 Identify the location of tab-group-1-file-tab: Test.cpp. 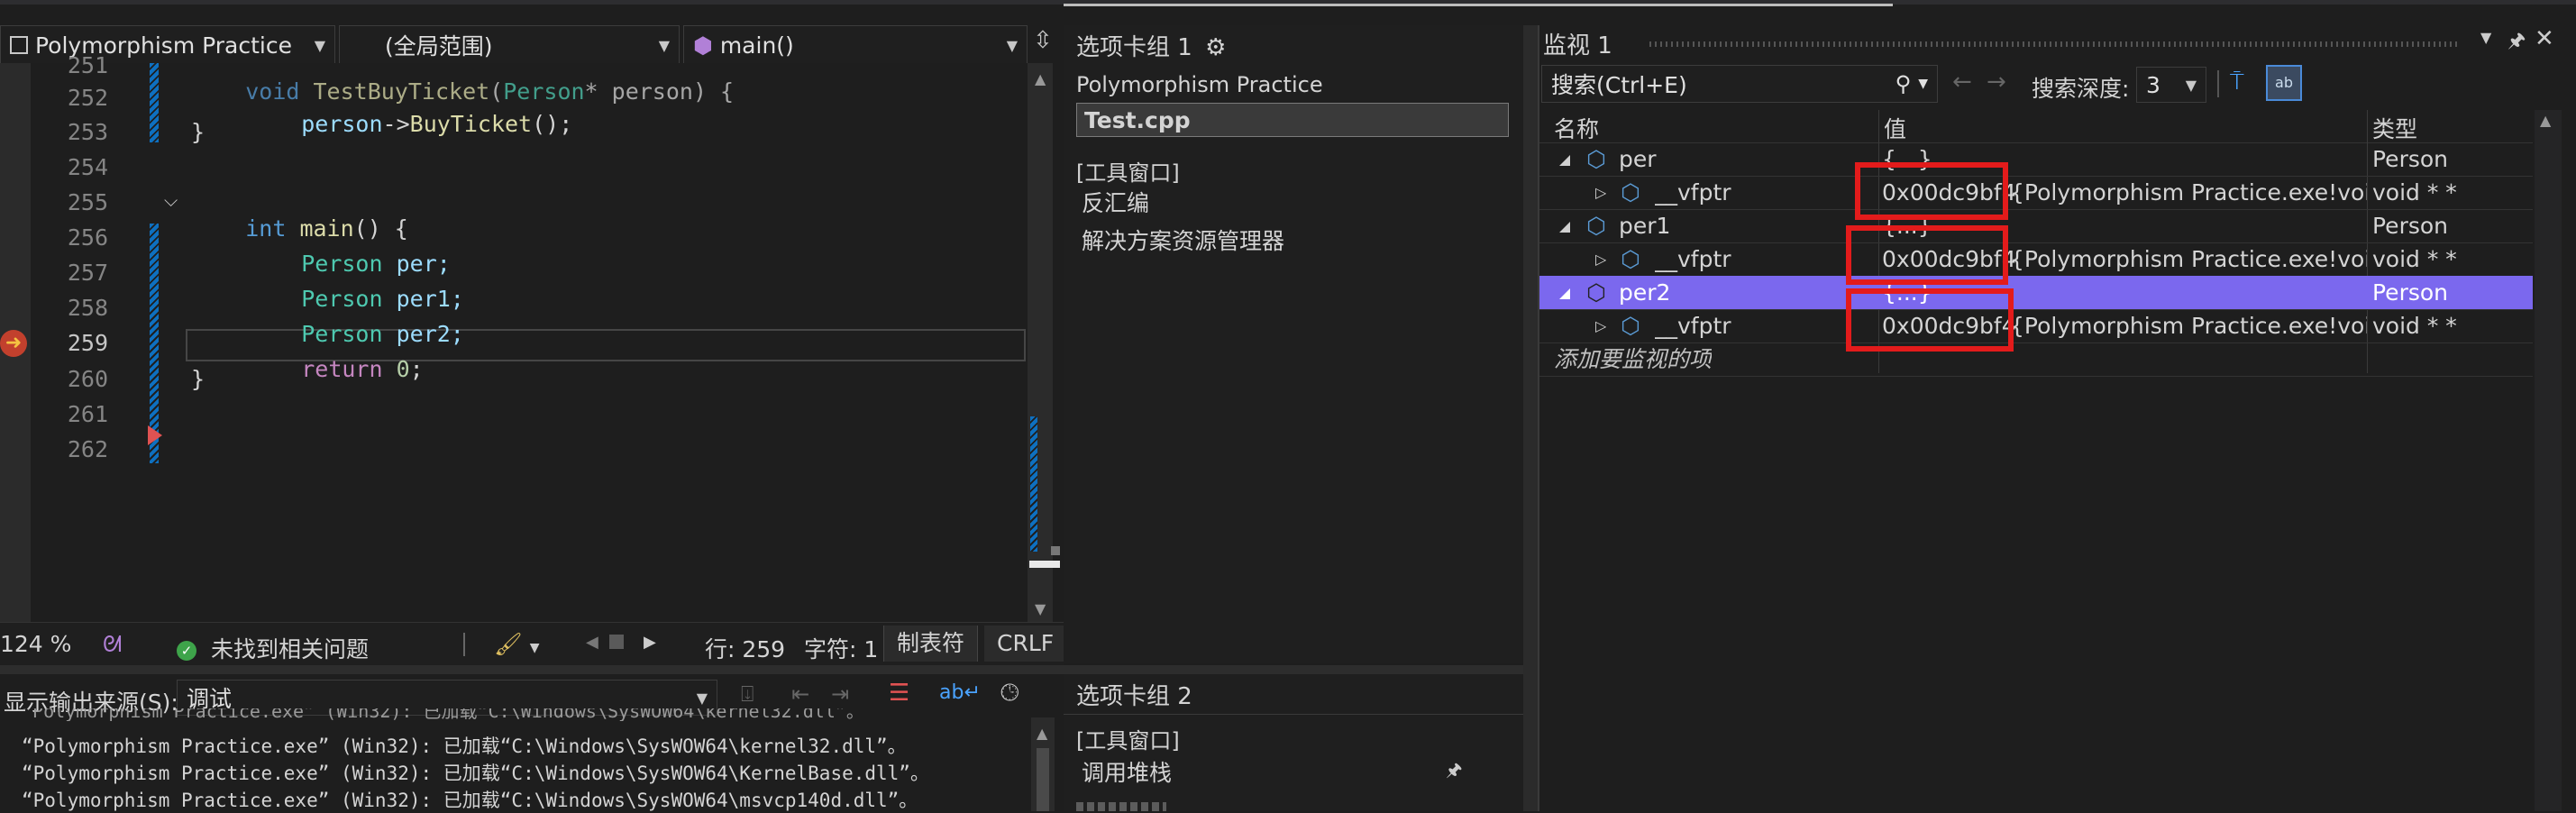
(1292, 120).